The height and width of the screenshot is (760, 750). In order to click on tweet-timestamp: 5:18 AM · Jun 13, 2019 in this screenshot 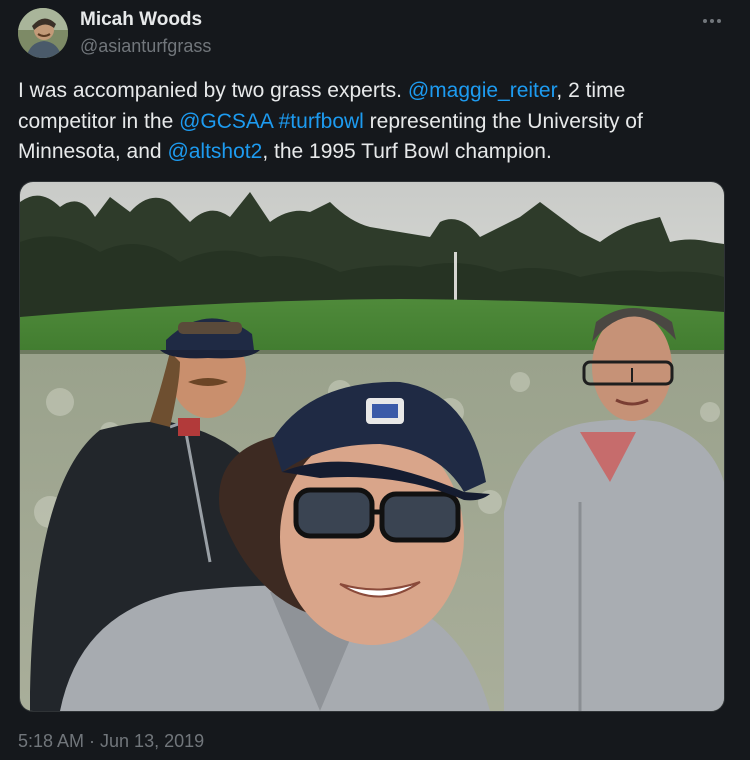, I will do `click(111, 741)`.